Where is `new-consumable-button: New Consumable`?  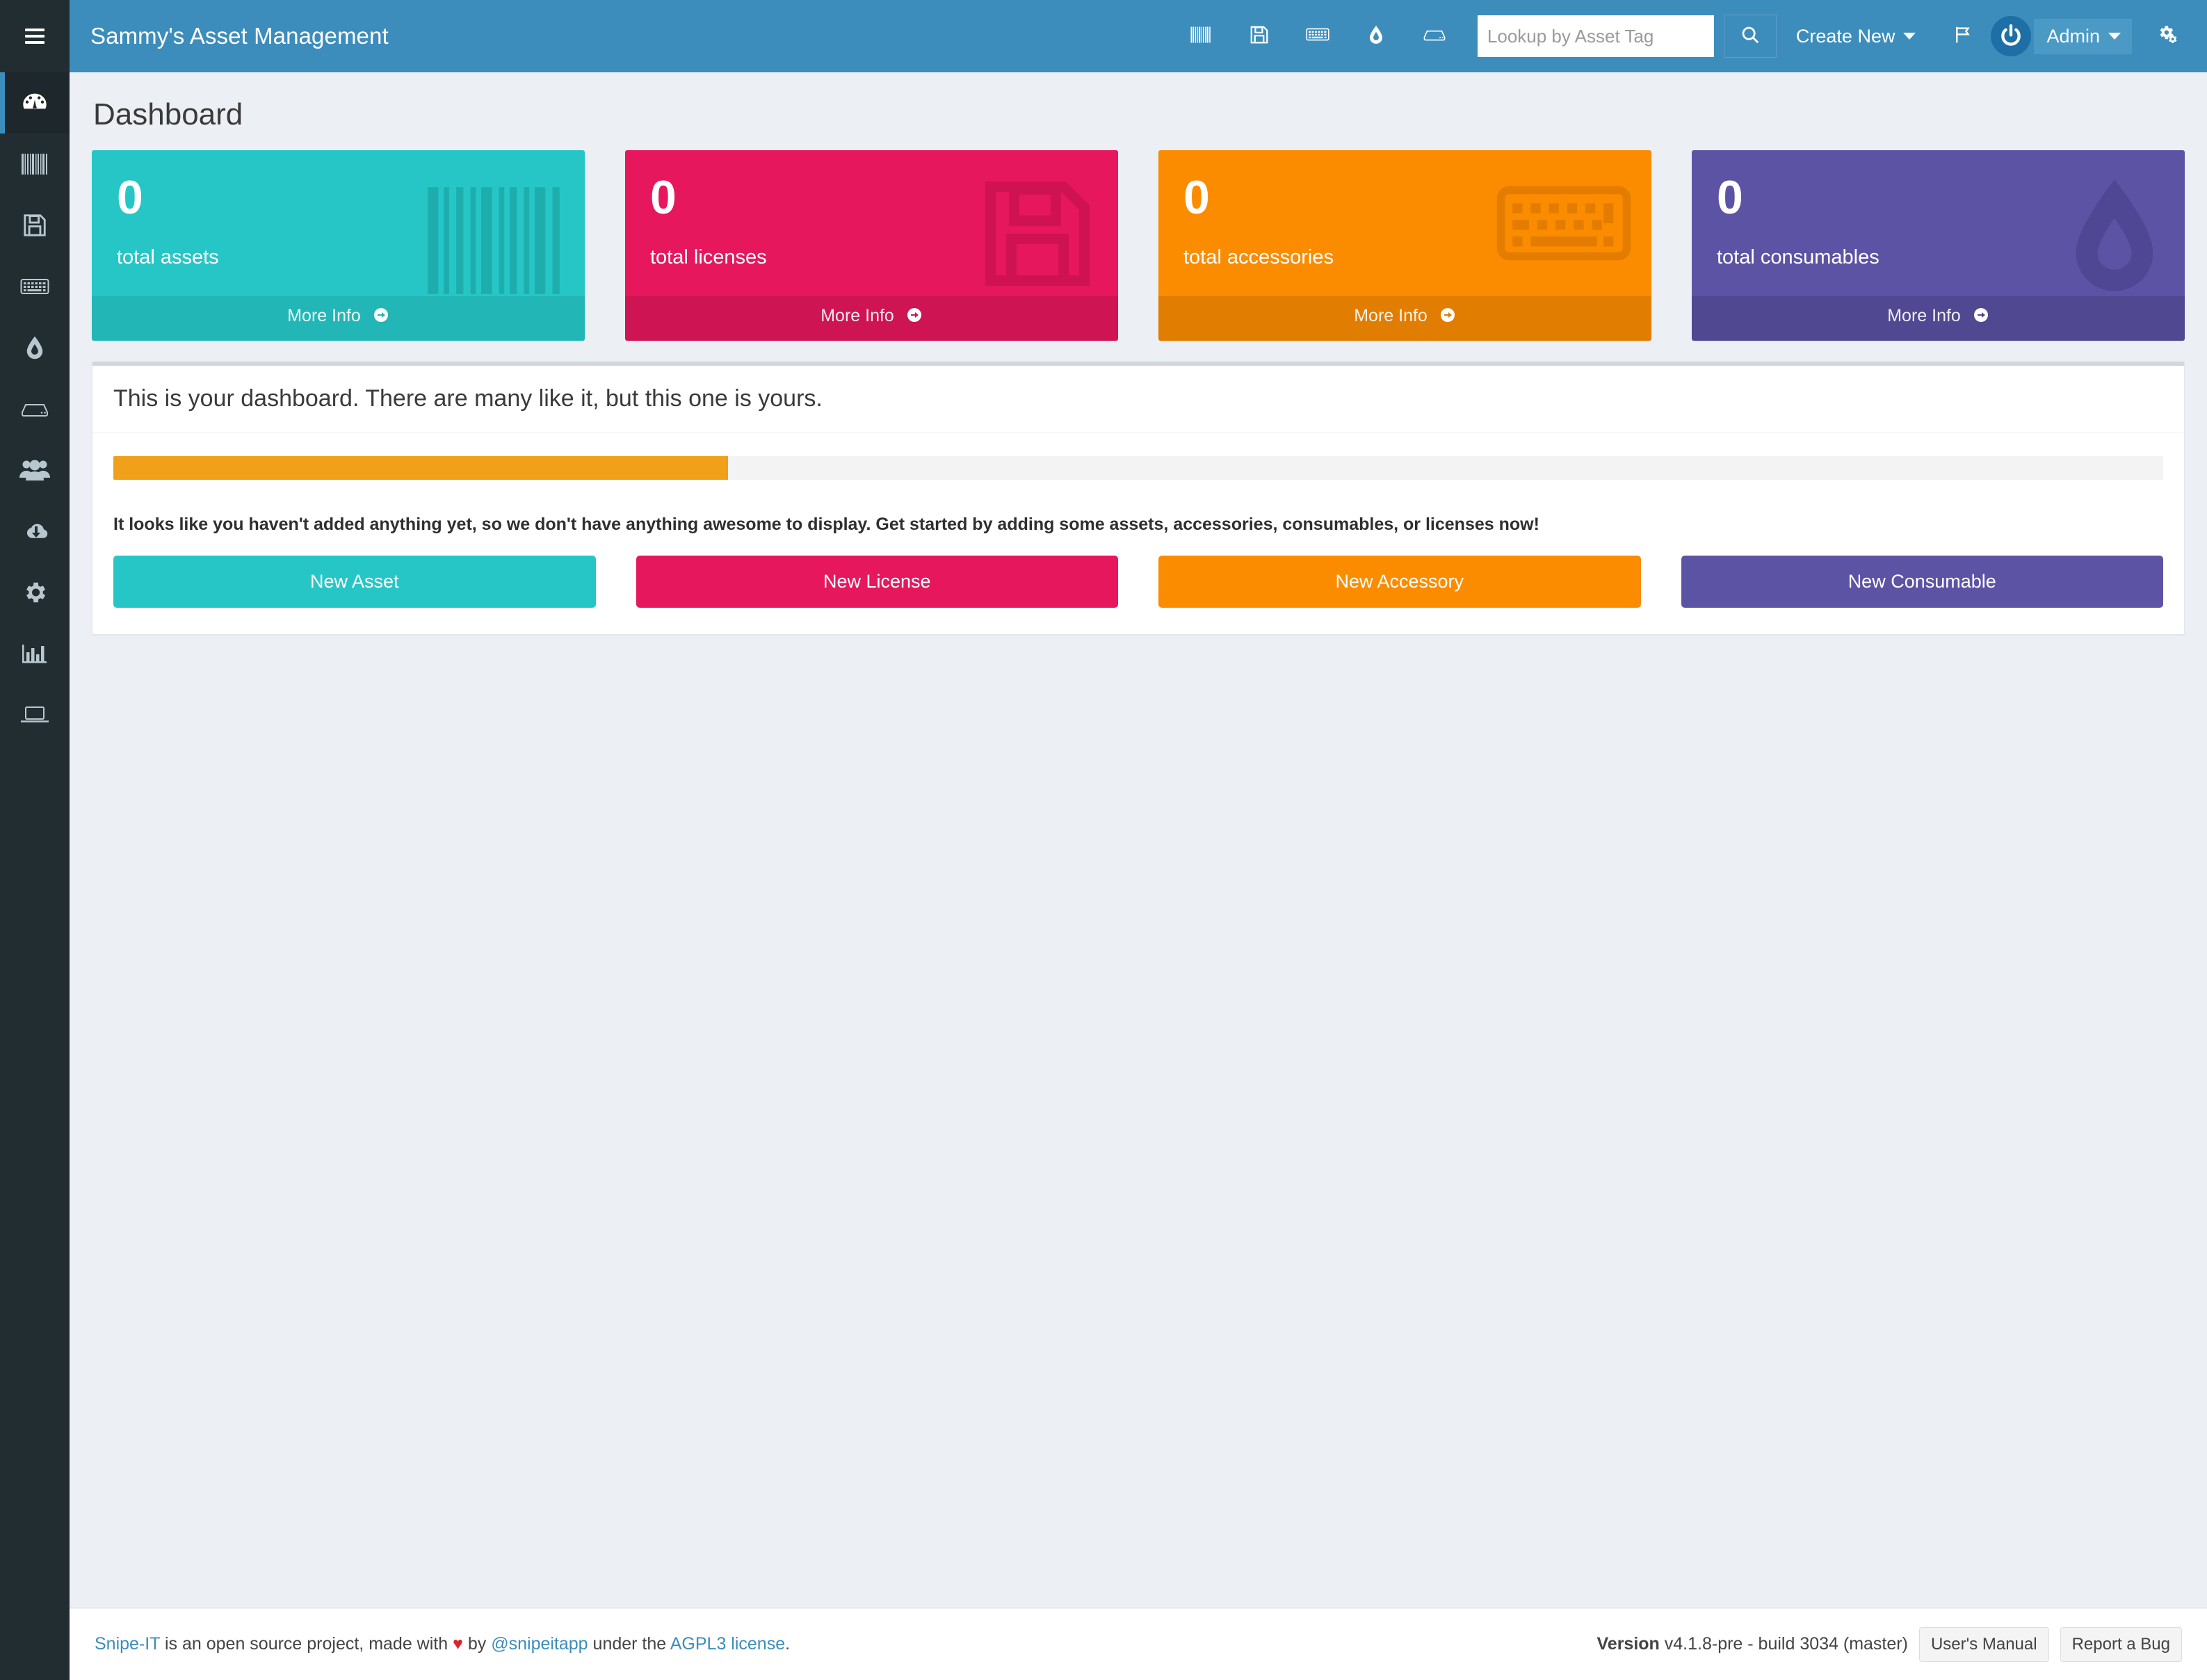
new-consumable-button: New Consumable is located at coordinates (1922, 582).